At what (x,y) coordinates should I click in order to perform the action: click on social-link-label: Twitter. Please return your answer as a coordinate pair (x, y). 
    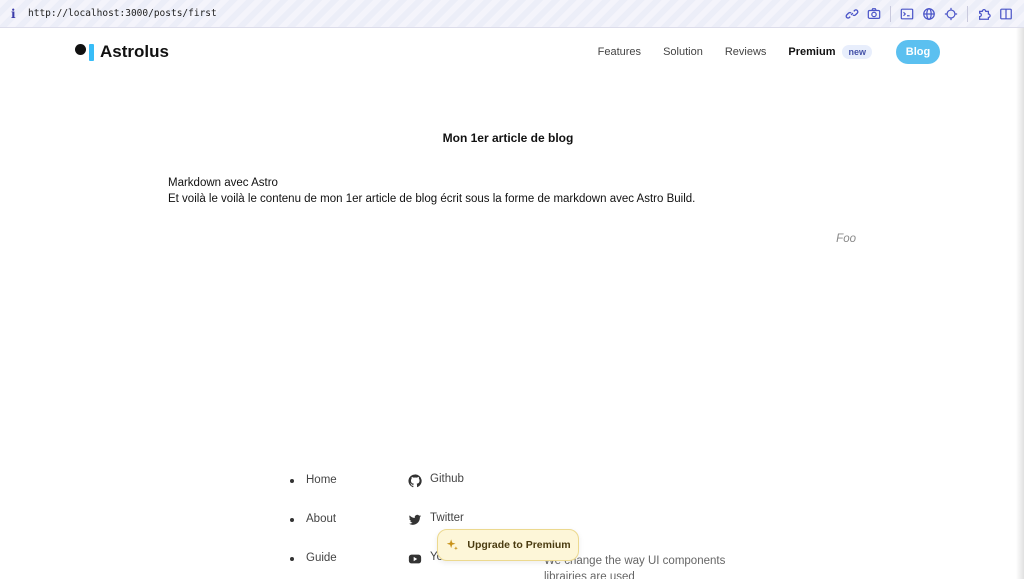
    Looking at the image, I should click on (447, 518).